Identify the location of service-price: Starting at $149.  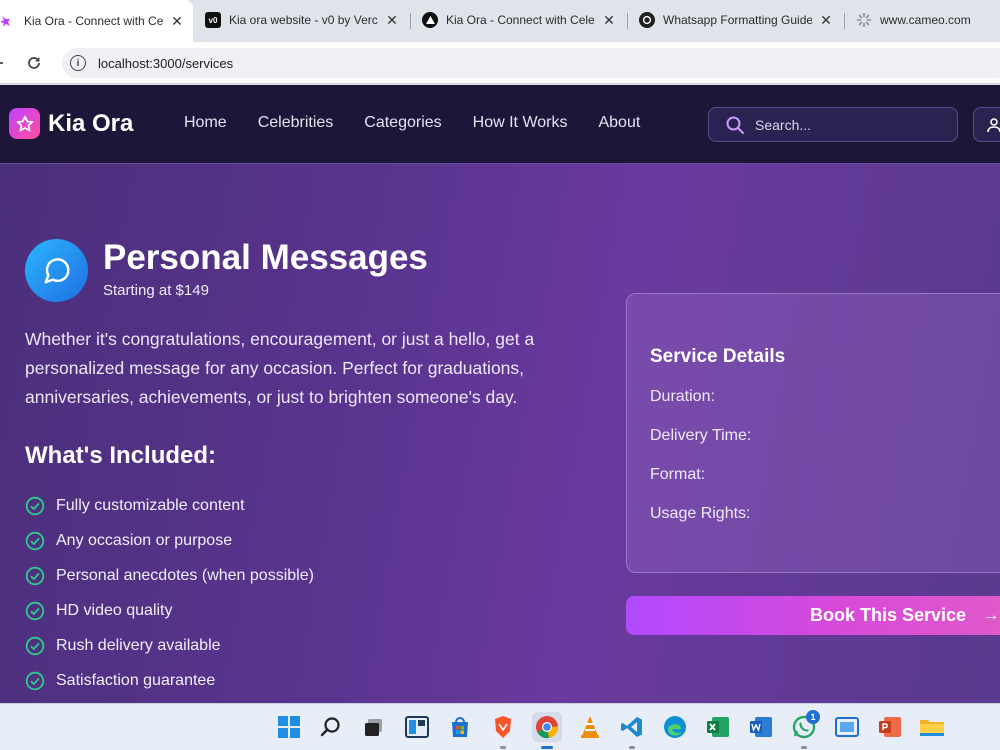
(156, 290).